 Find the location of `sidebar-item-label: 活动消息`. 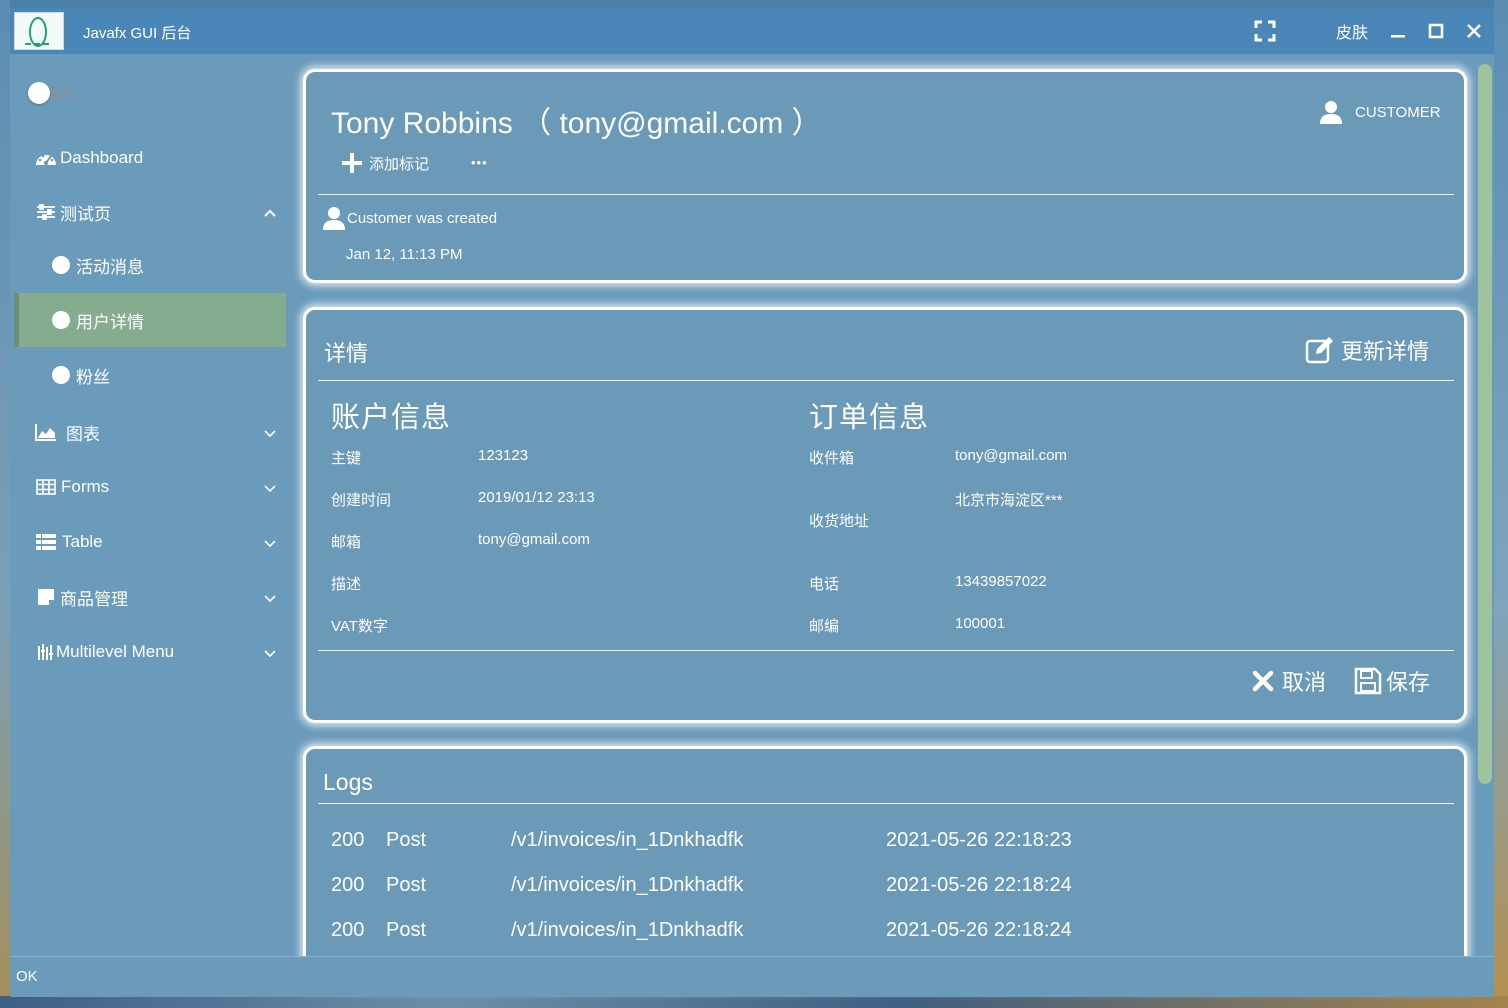

sidebar-item-label: 活动消息 is located at coordinates (110, 267).